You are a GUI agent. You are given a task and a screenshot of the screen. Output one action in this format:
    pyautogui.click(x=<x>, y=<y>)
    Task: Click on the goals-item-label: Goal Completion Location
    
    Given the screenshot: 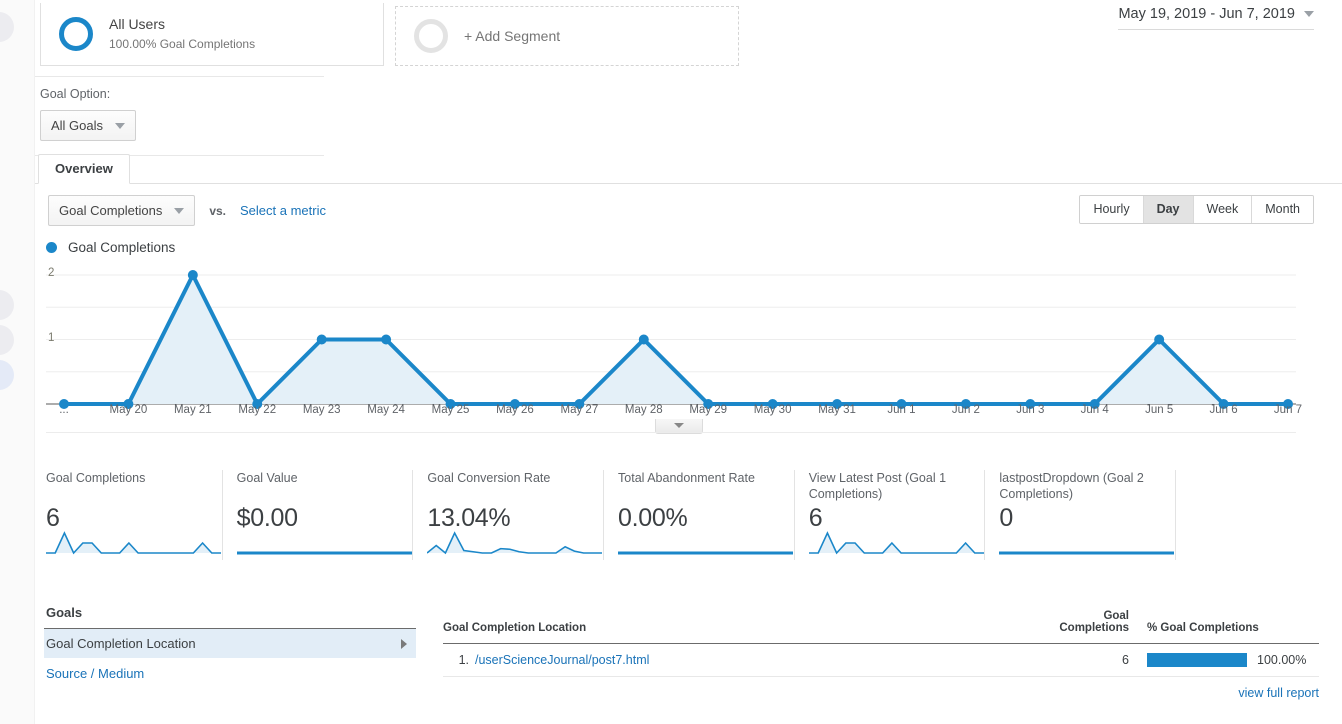 What is the action you would take?
    pyautogui.click(x=121, y=643)
    